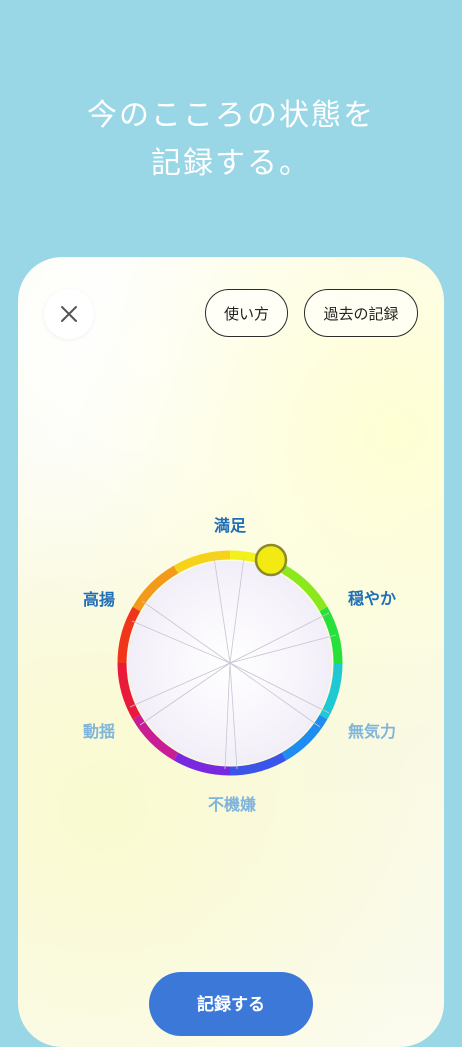 The image size is (462, 1047). Describe the element at coordinates (372, 730) in the screenshot. I see `wheel-label-bottom-right: 無気力` at that location.